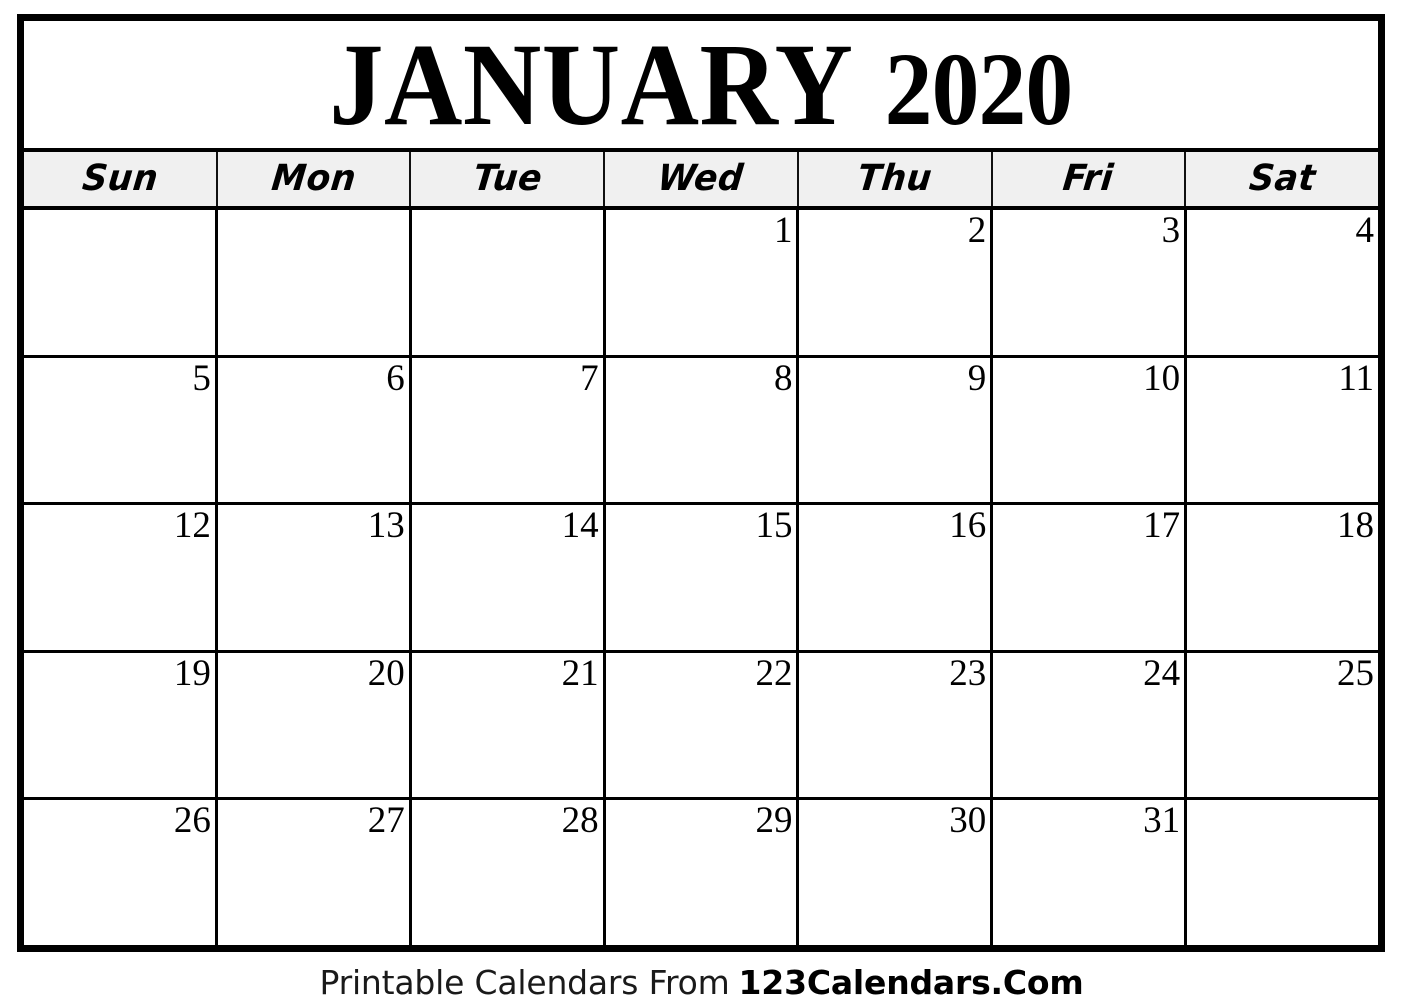  Describe the element at coordinates (386, 673) in the screenshot. I see `day-number: 20` at that location.